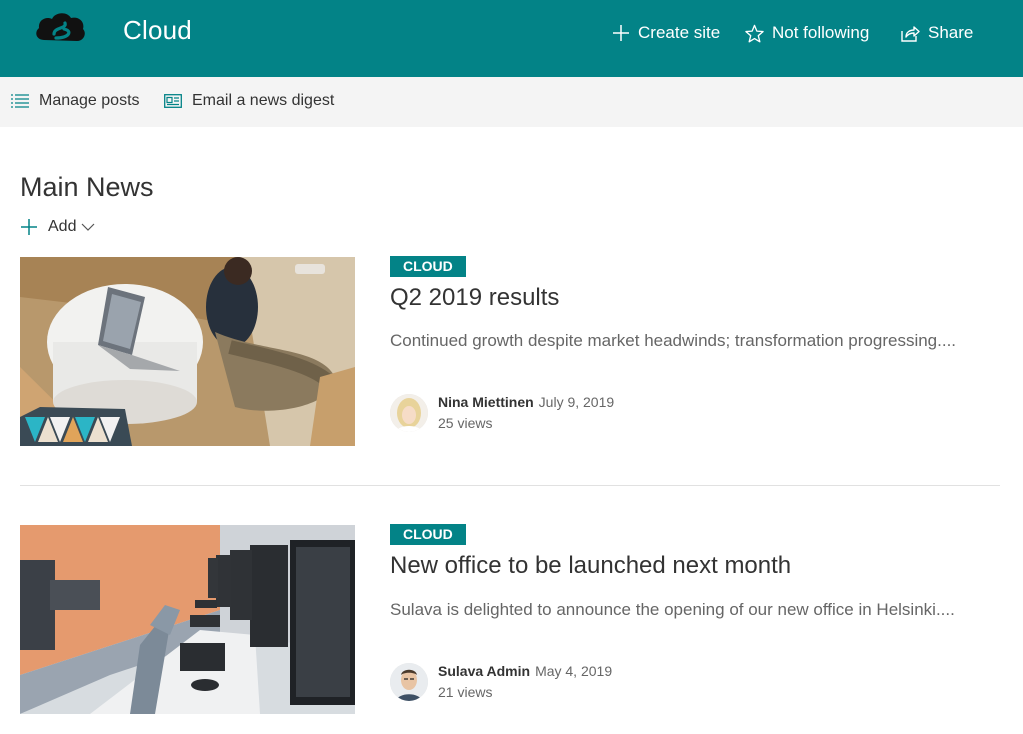 This screenshot has height=734, width=1023. I want to click on share-label: Share, so click(951, 32).